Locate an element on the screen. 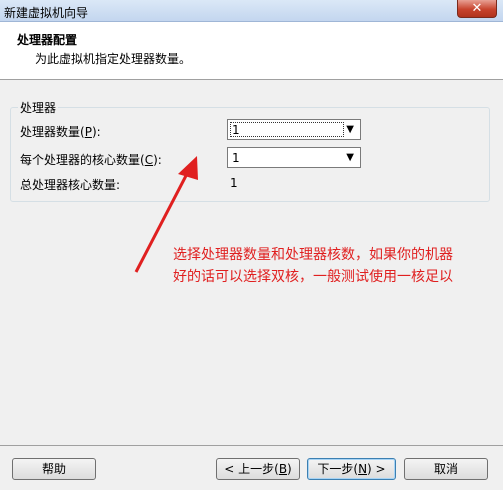 The width and height of the screenshot is (503, 490). close-icon: ✕ is located at coordinates (477, 8).